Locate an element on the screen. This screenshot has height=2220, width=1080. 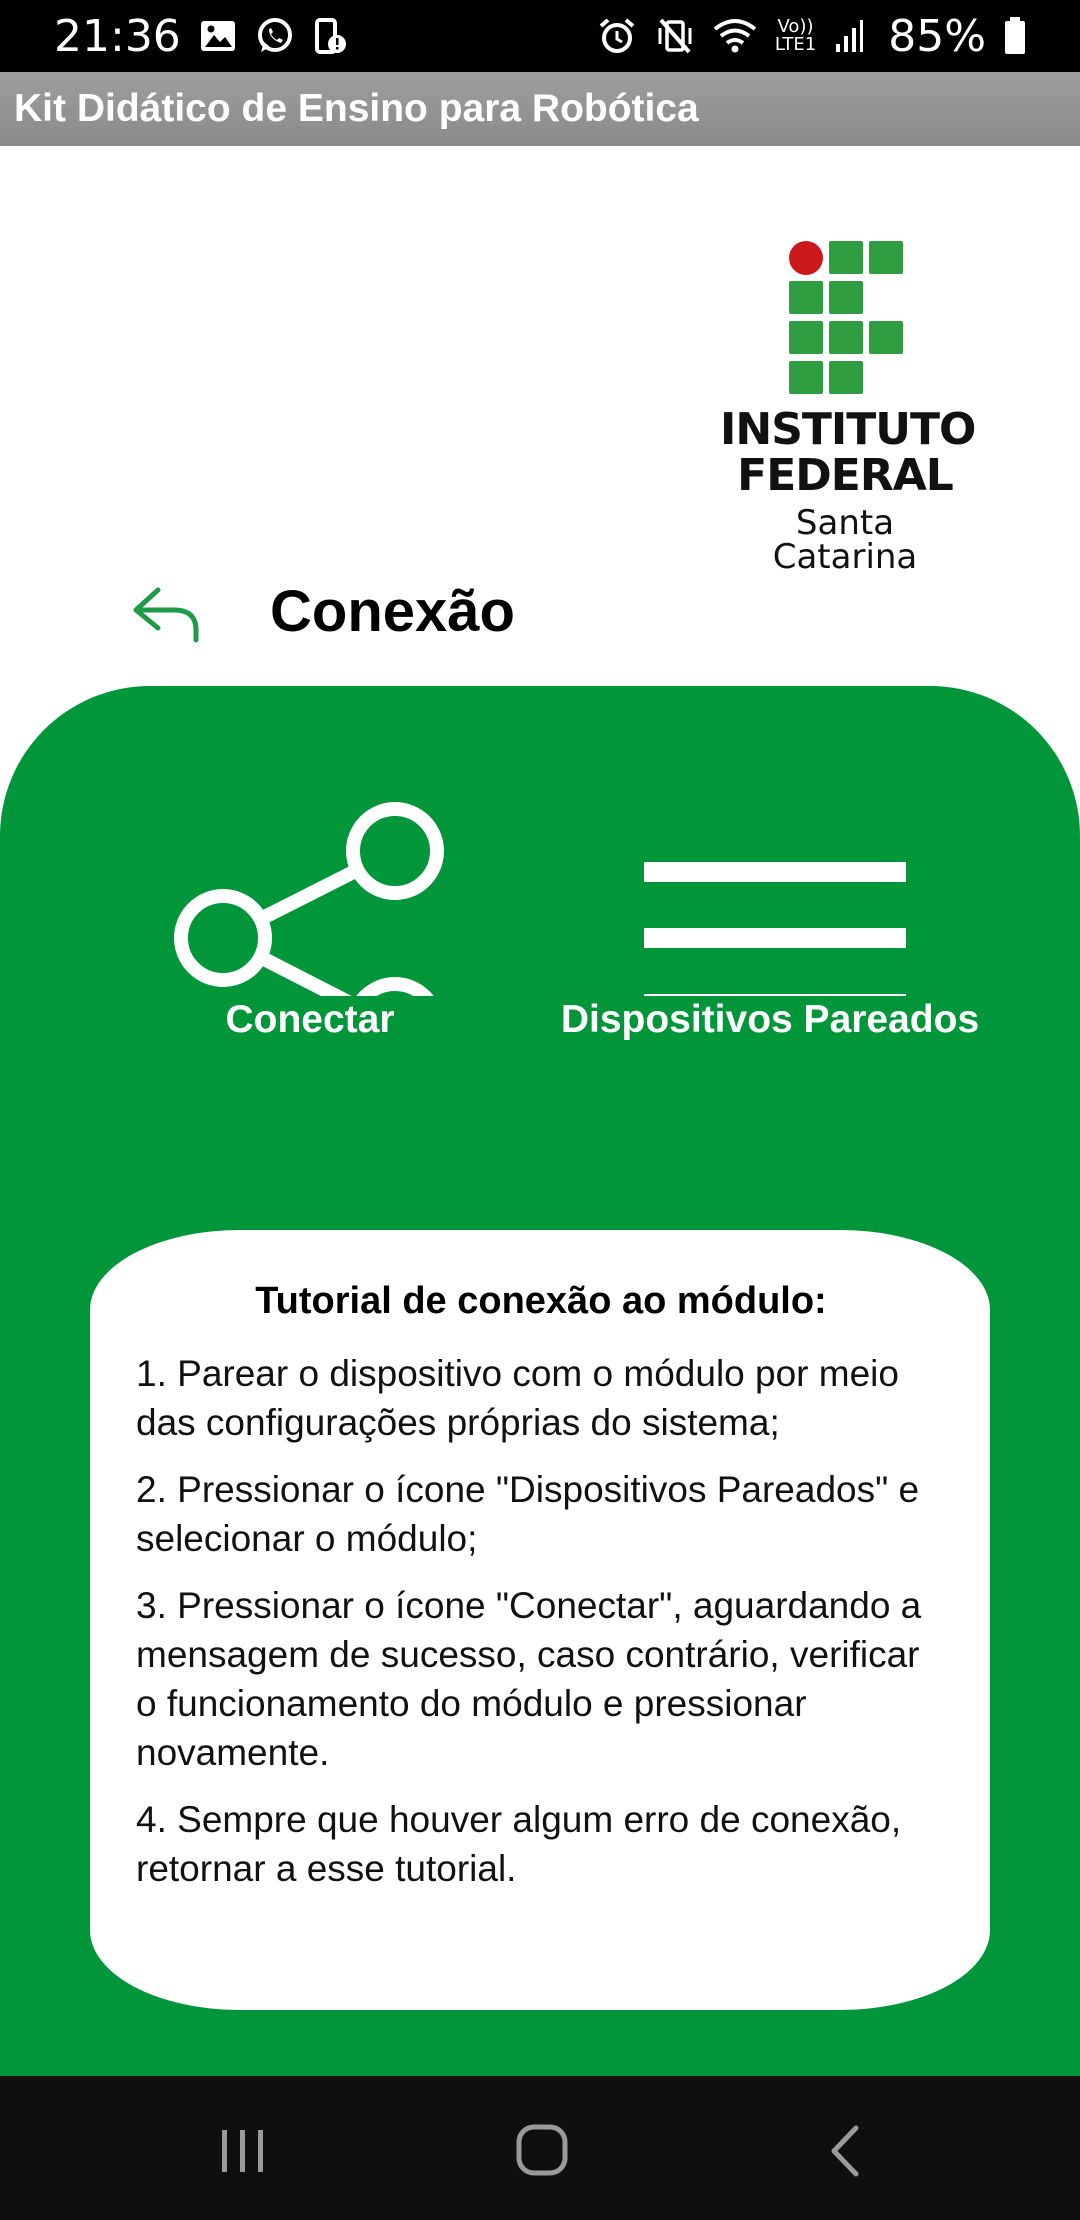
page-title: Conexão is located at coordinates (392, 611).